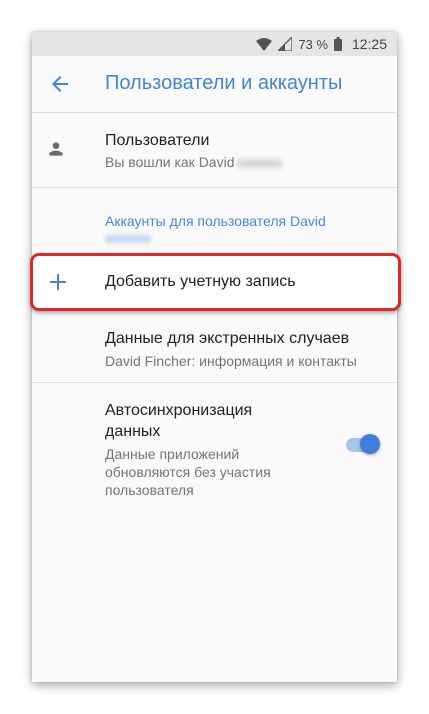  I want to click on wifi-icon, so click(264, 44).